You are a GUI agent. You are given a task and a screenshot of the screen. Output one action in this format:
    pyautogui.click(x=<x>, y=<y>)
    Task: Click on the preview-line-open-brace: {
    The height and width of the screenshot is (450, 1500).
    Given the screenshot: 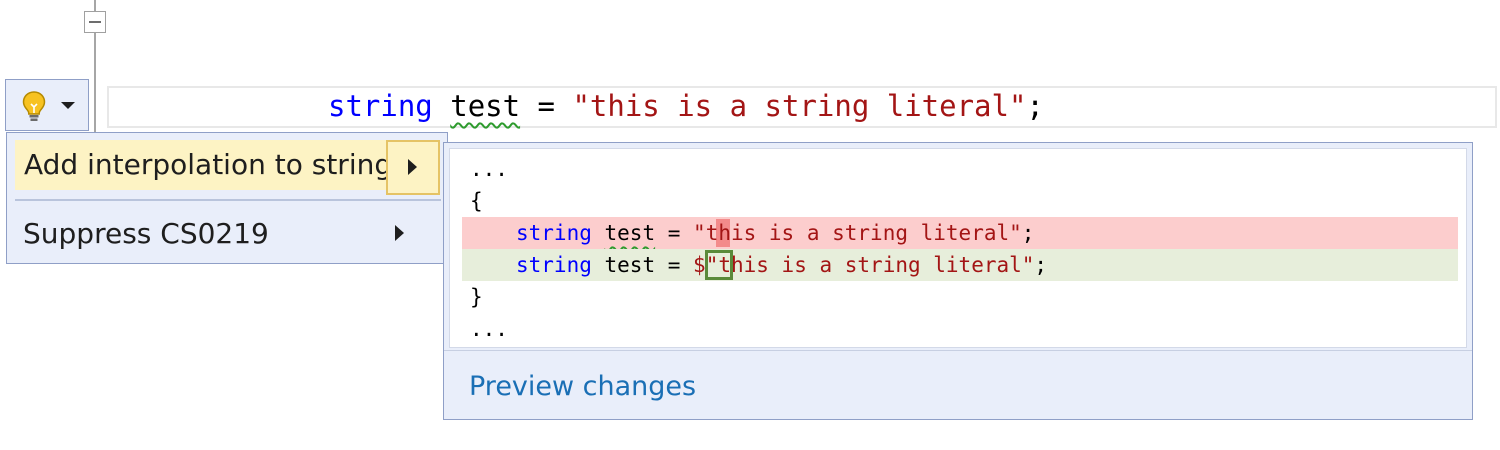 What is the action you would take?
    pyautogui.click(x=960, y=201)
    